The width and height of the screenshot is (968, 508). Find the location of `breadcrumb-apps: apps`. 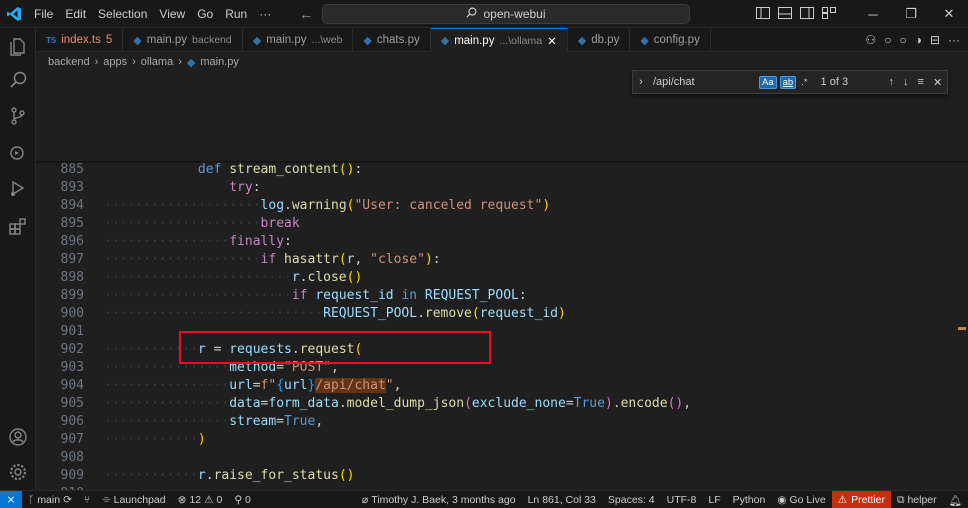

breadcrumb-apps: apps is located at coordinates (115, 62).